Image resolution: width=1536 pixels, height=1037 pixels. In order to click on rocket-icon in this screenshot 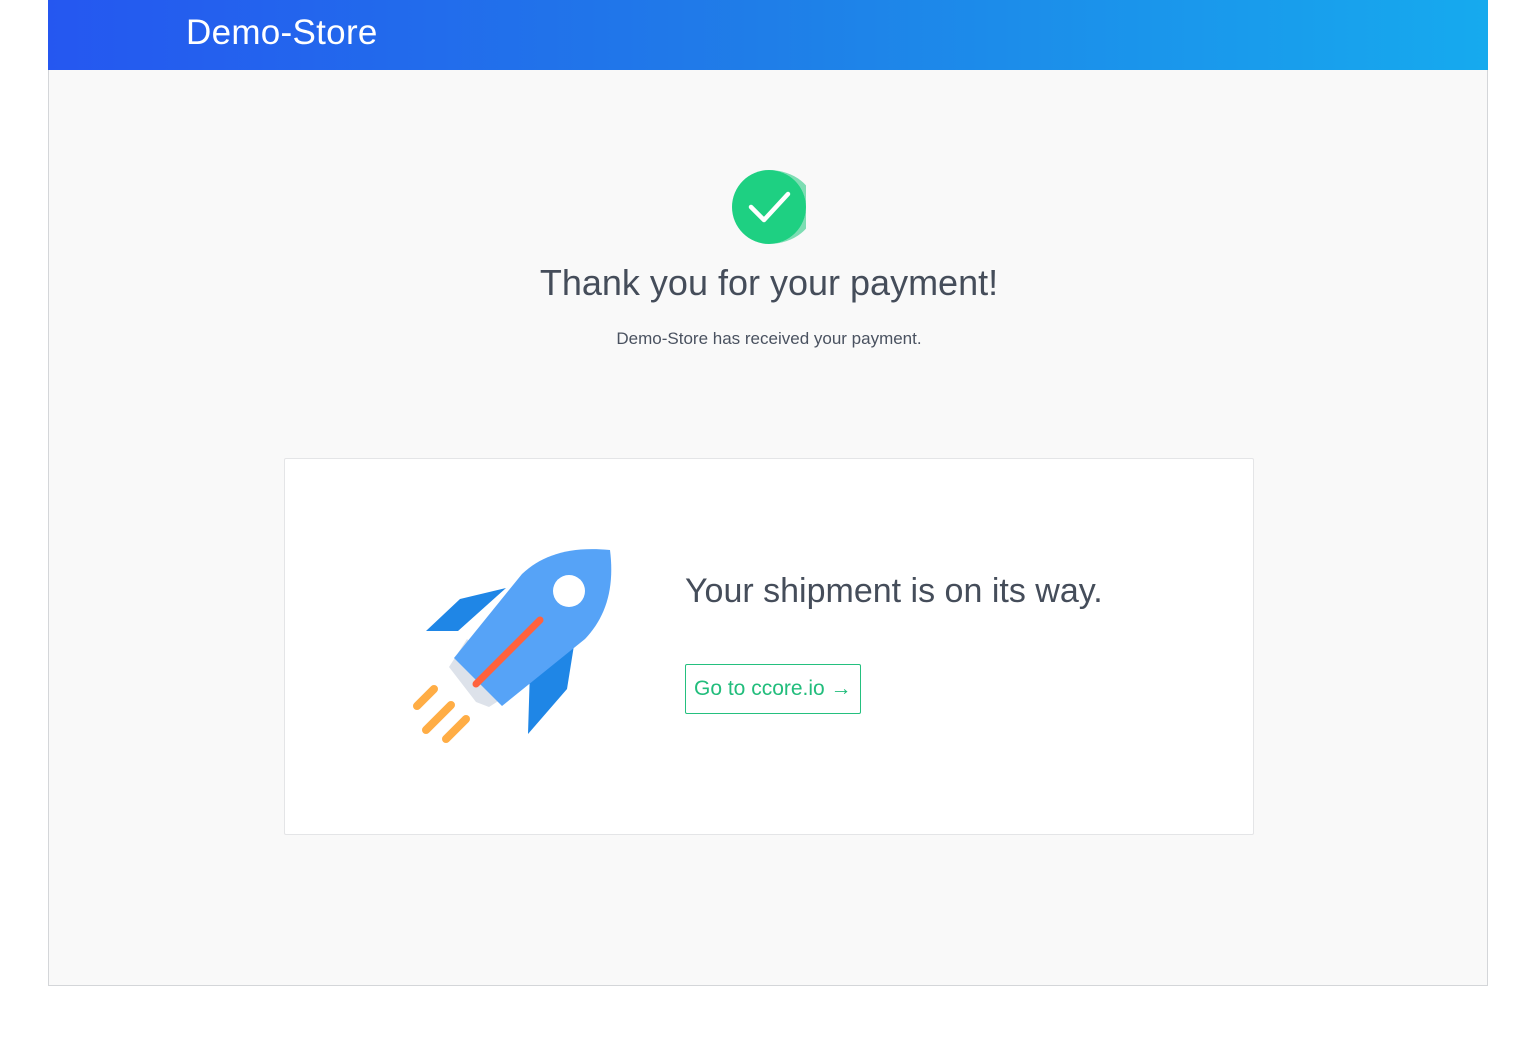, I will do `click(512, 646)`.